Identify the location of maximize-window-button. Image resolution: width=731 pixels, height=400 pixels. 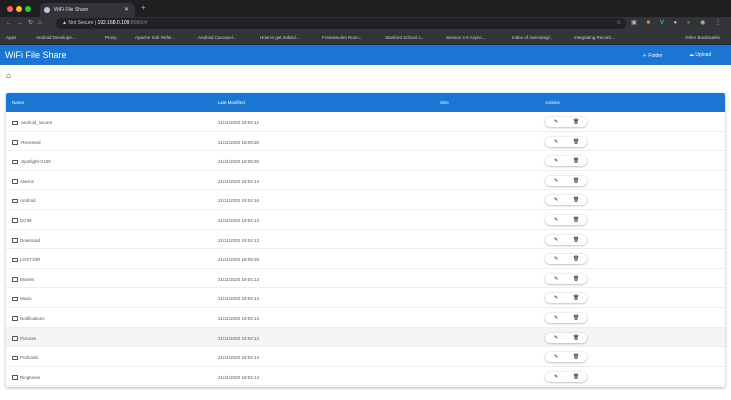
(28, 9).